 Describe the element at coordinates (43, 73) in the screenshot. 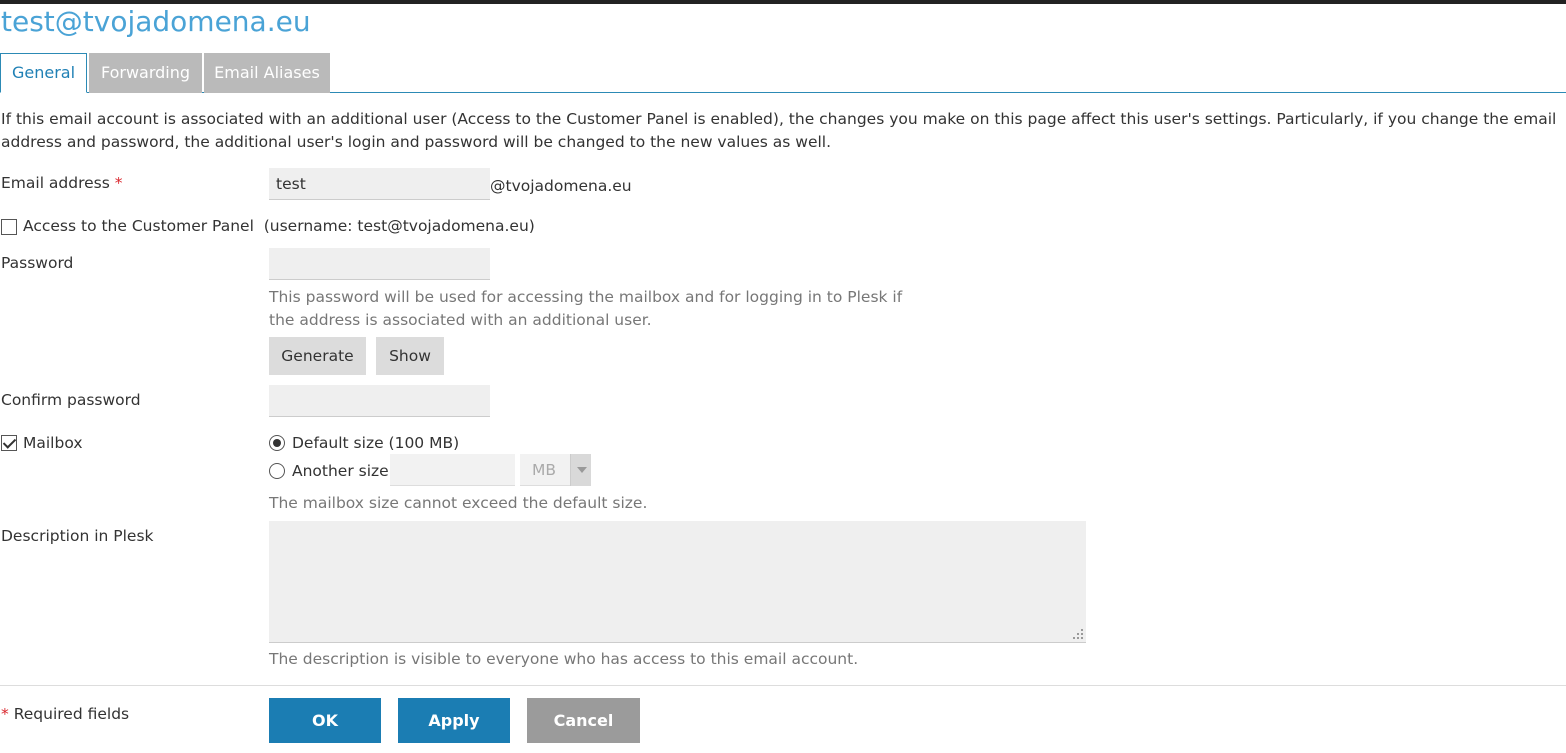

I see `tab-general: General` at that location.